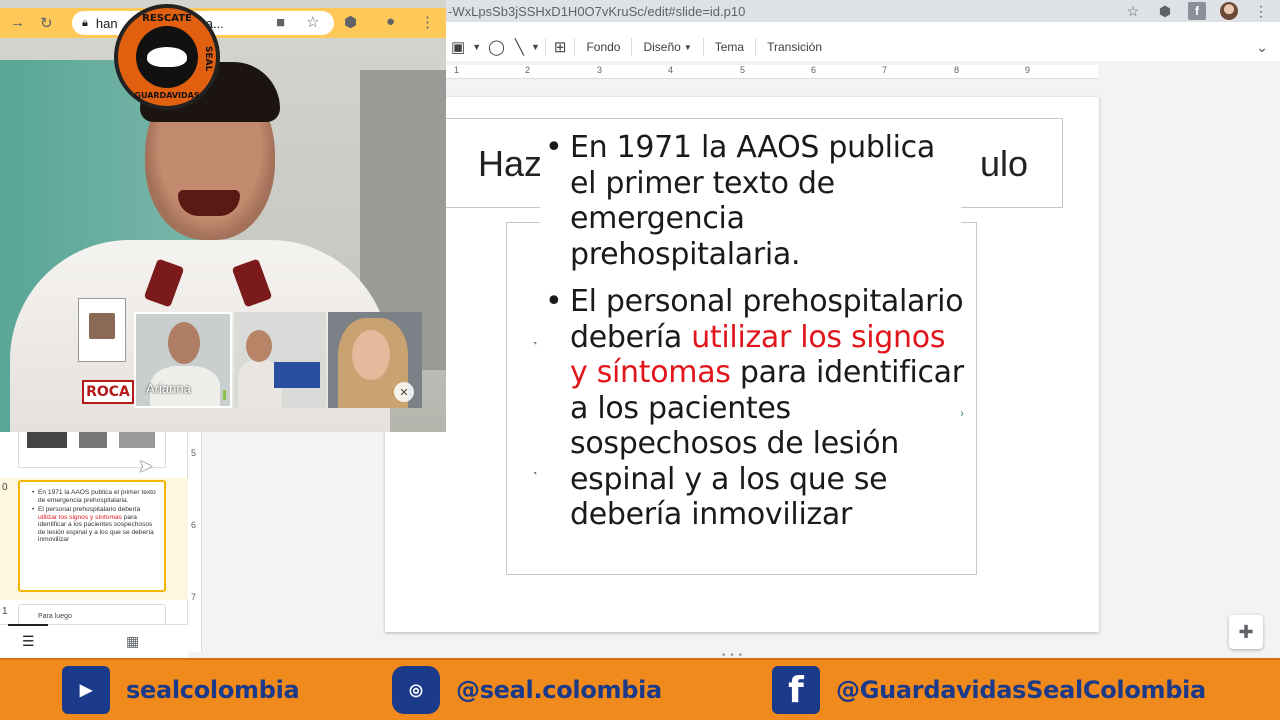 The image size is (1280, 720). I want to click on participant-tile: ✕, so click(375, 360).